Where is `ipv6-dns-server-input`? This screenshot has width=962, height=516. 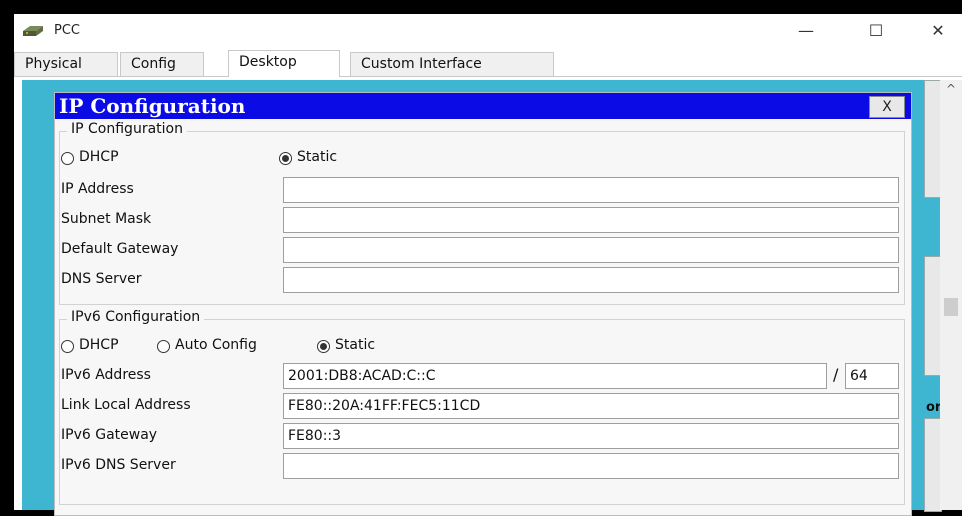
ipv6-dns-server-input is located at coordinates (591, 466).